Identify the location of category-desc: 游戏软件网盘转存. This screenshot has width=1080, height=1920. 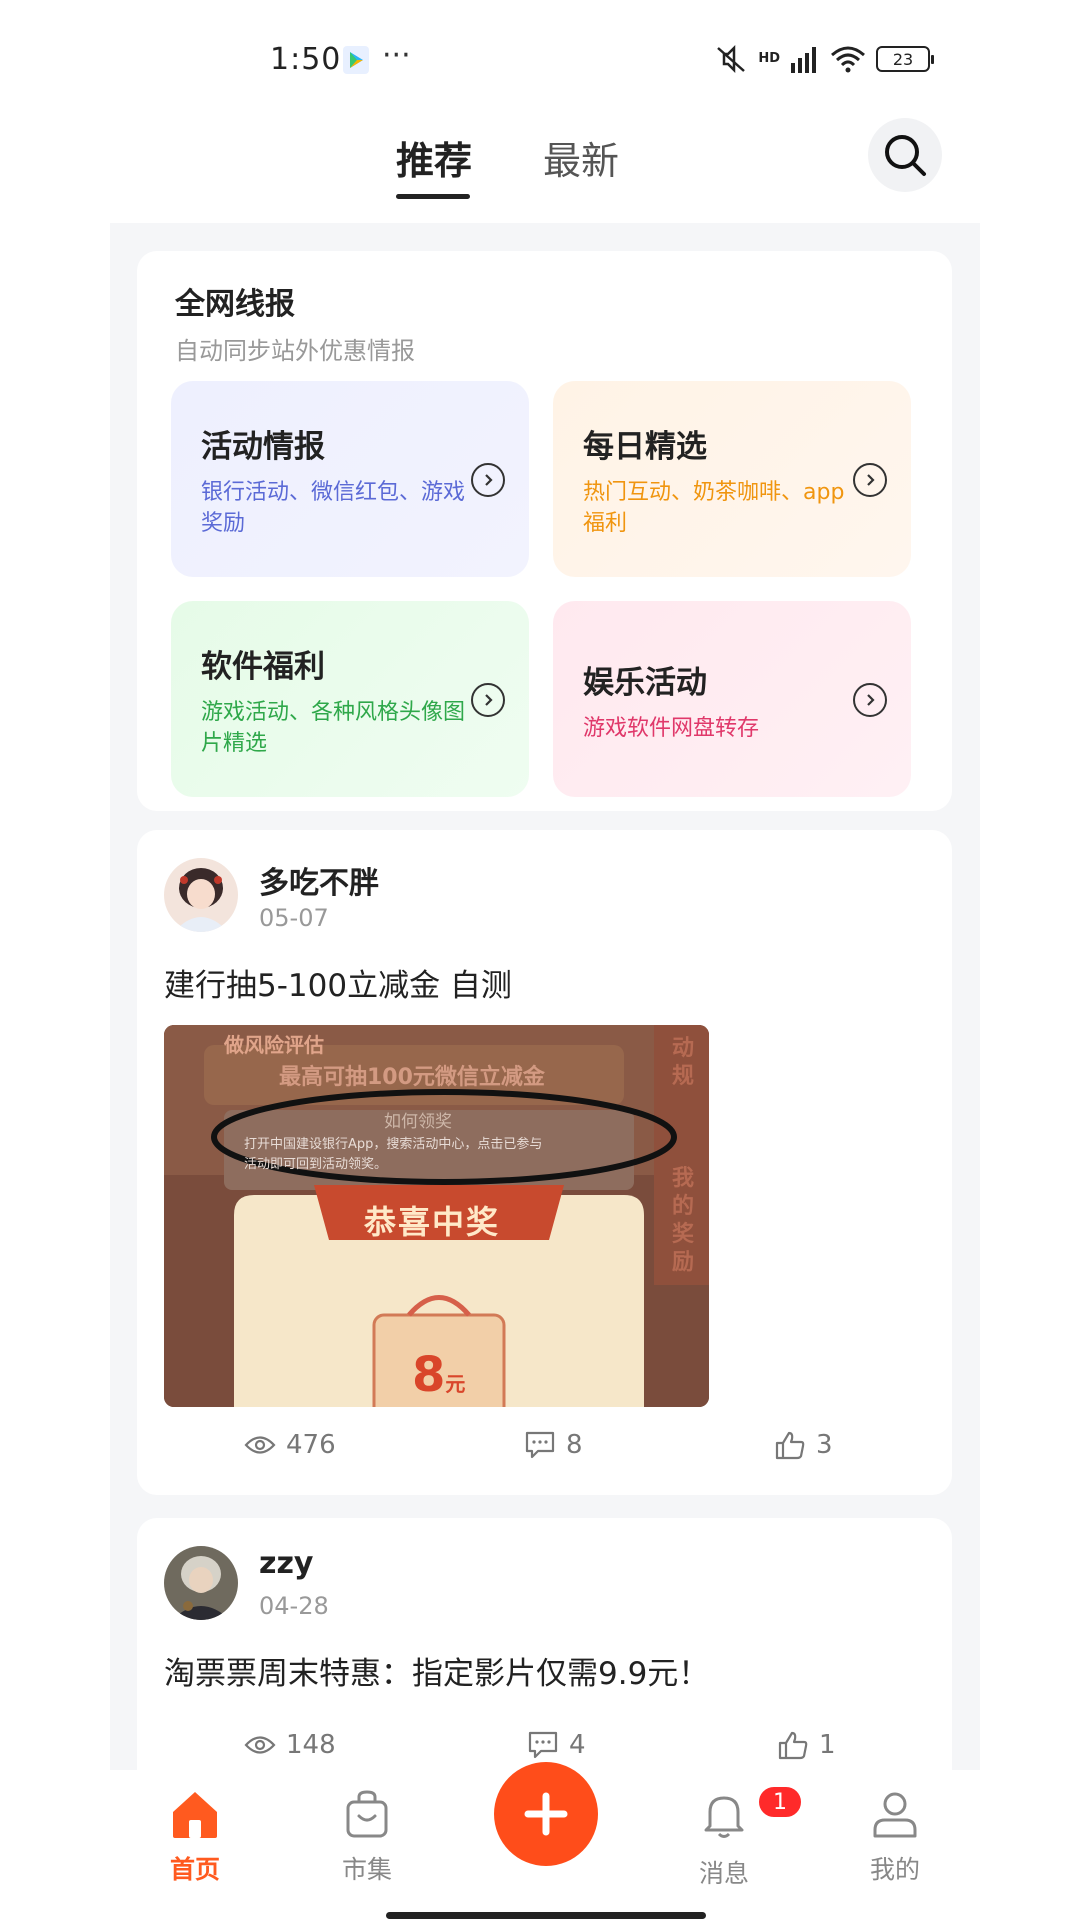
(671, 728).